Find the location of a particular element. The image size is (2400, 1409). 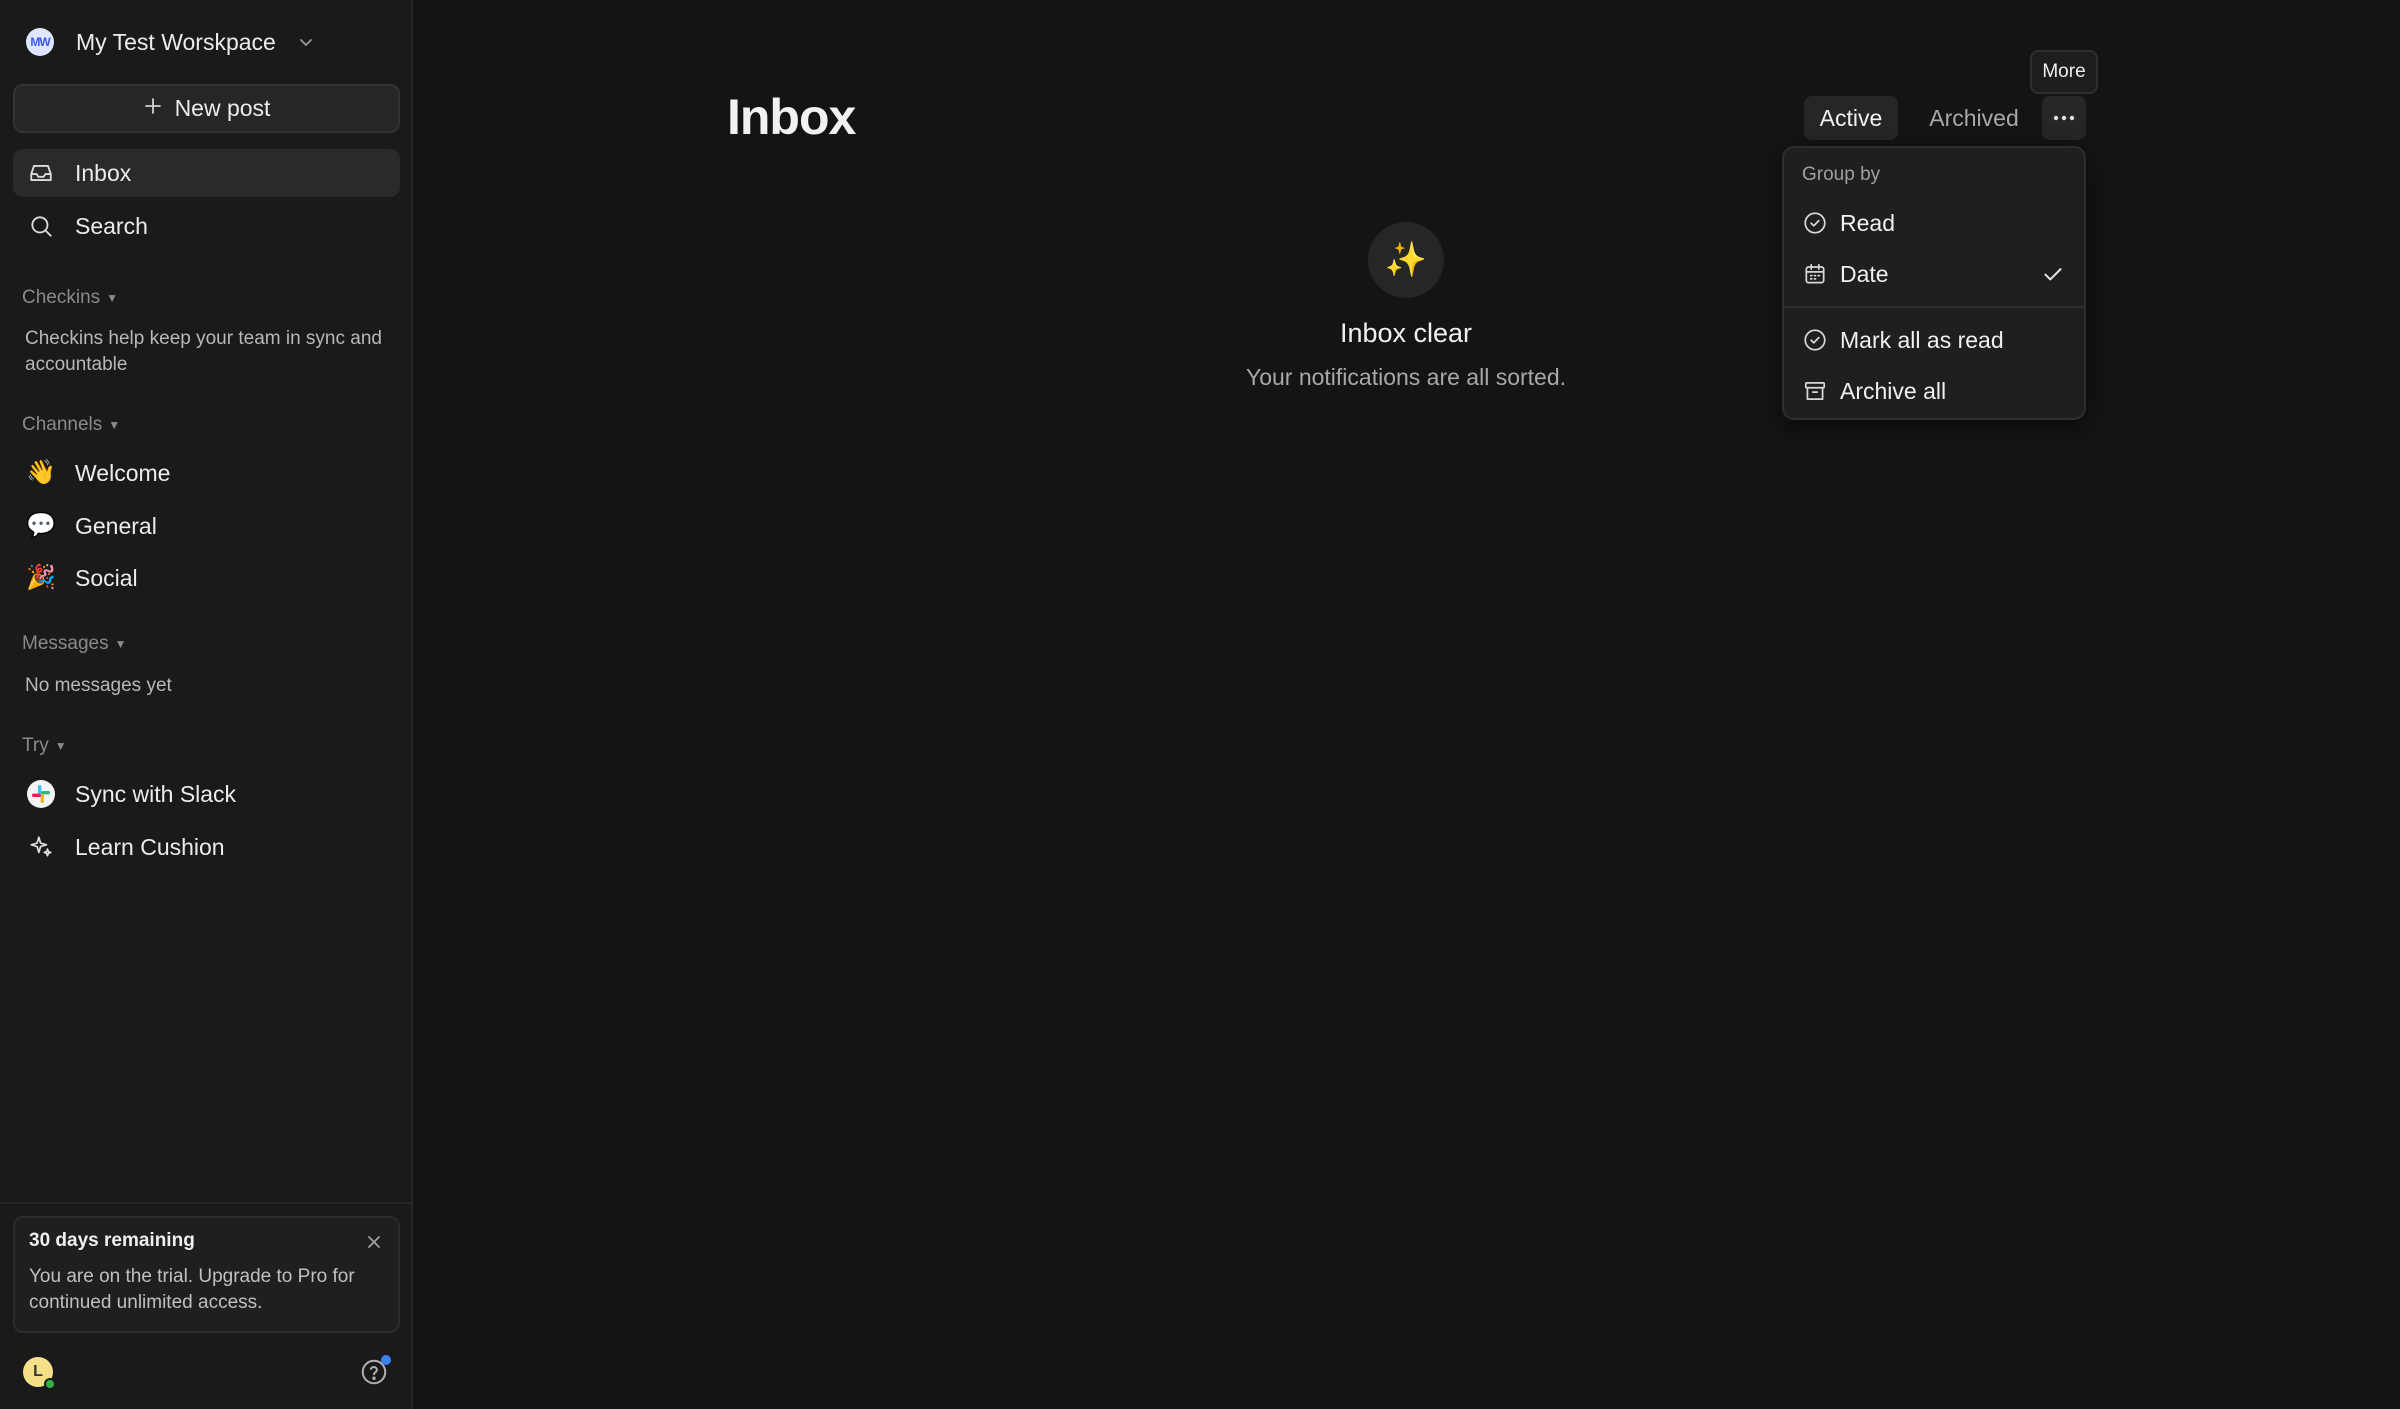

empty-state-subtitle: Your notifications are all sorted. is located at coordinates (1406, 377).